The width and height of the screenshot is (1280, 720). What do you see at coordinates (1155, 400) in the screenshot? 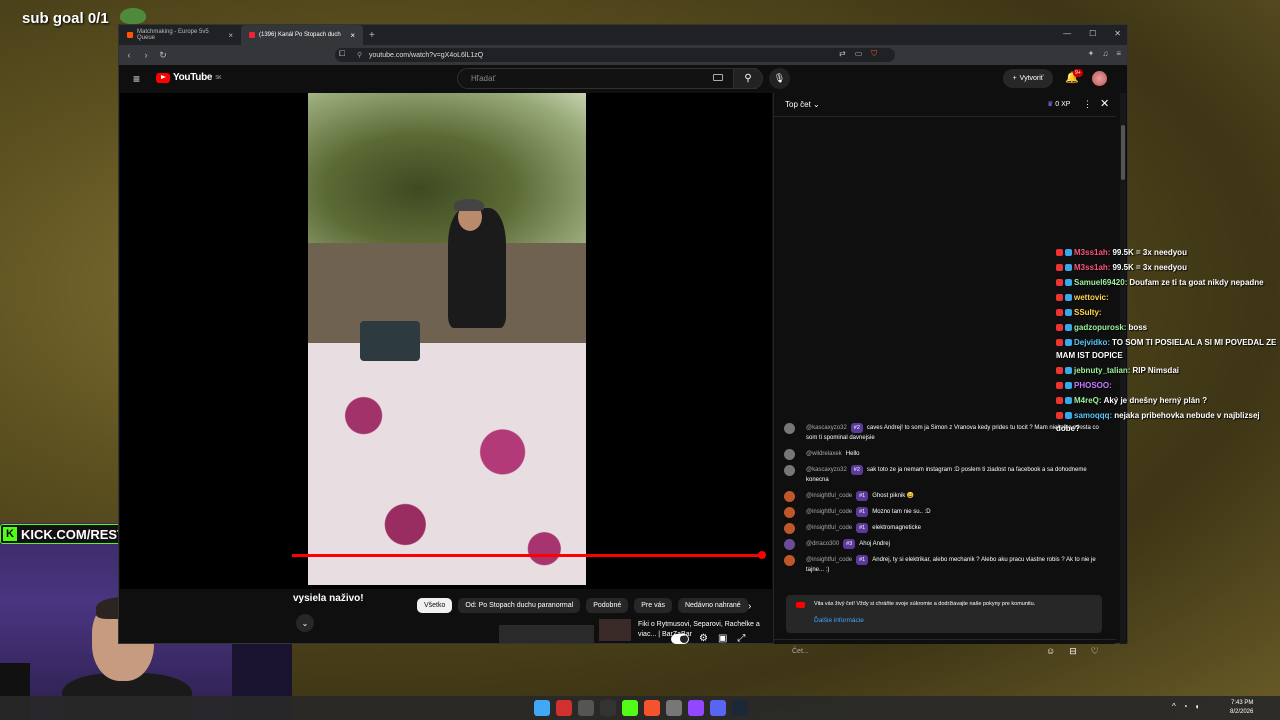
I see `overlay-chat-text: Aký je dnešny herný plán ?` at bounding box center [1155, 400].